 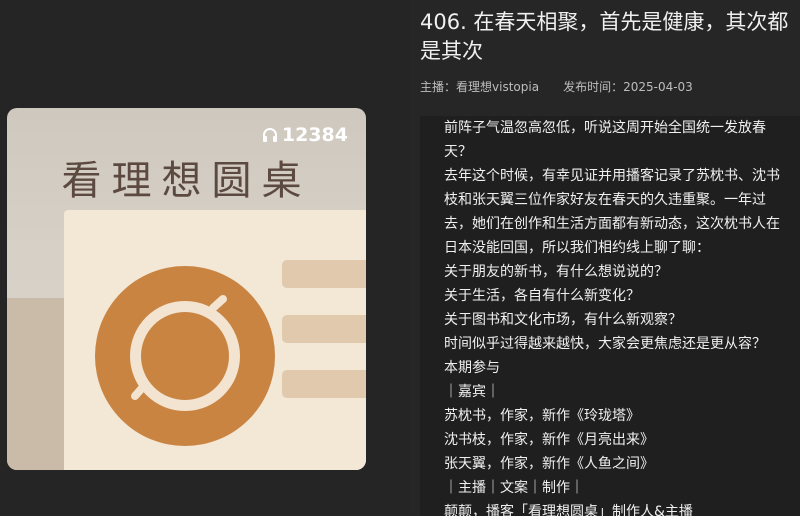 What do you see at coordinates (314, 135) in the screenshot?
I see `listen-count-value: 12384` at bounding box center [314, 135].